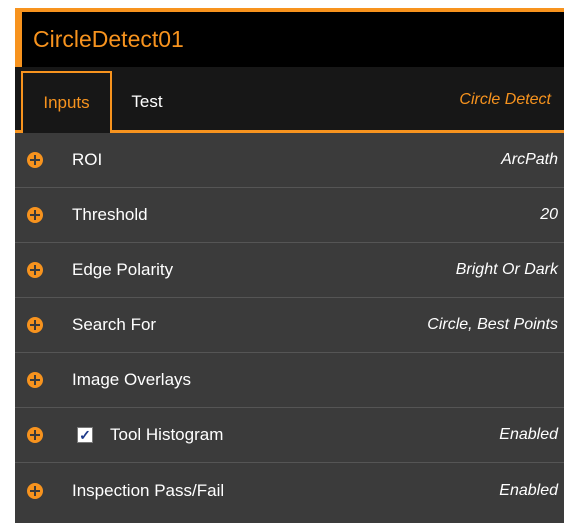  I want to click on property-row-image-overlays: Image Overlays, so click(289, 380).